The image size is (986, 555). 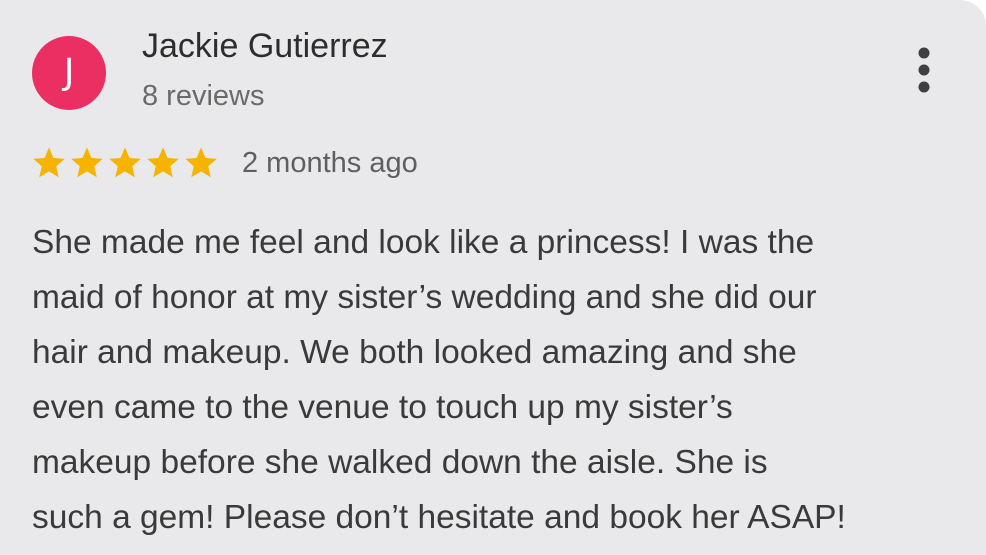 I want to click on star-rating, so click(x=125, y=163).